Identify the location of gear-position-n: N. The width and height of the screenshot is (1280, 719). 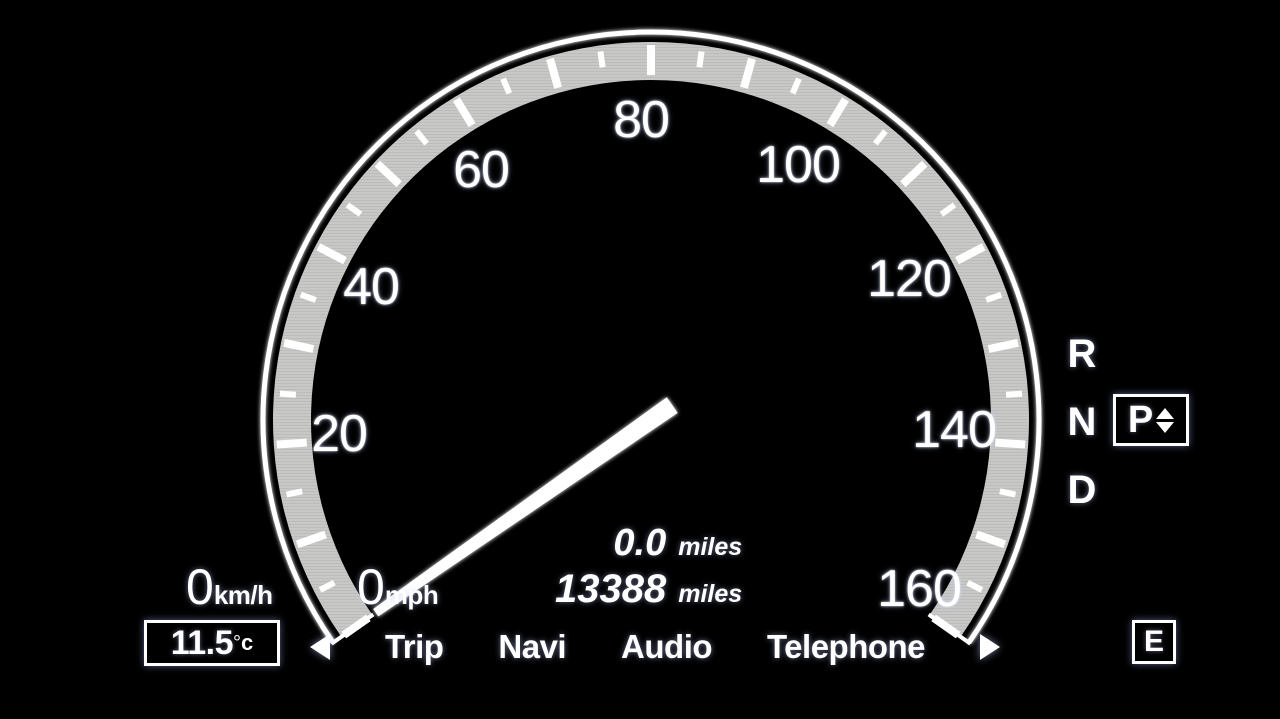
(1082, 422).